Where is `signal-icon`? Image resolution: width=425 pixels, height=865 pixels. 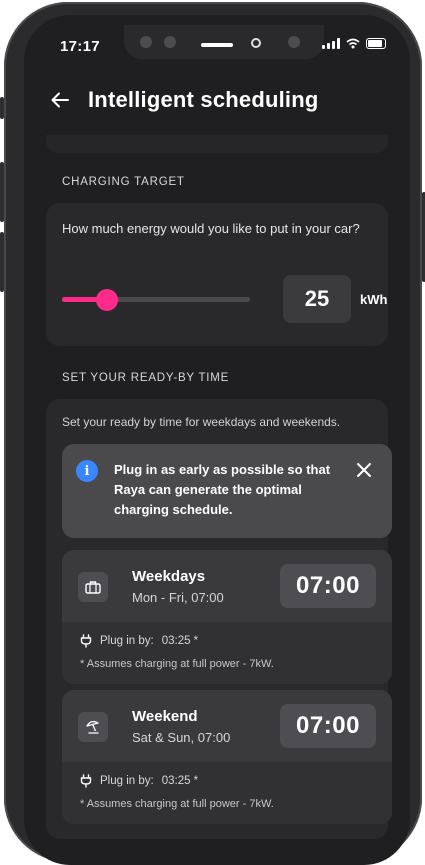
signal-icon is located at coordinates (331, 43).